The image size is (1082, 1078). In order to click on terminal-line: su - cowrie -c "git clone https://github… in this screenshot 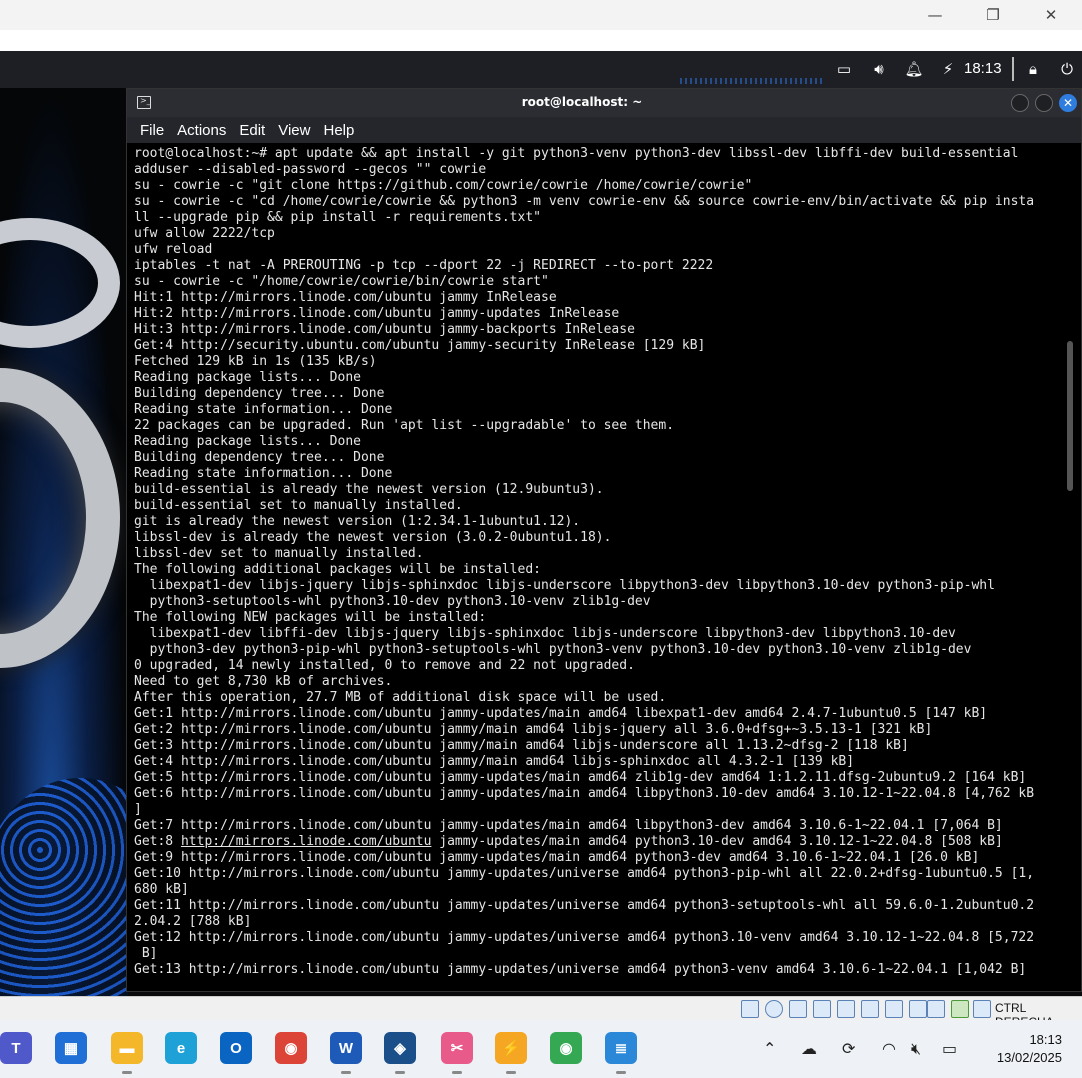, I will do `click(443, 185)`.